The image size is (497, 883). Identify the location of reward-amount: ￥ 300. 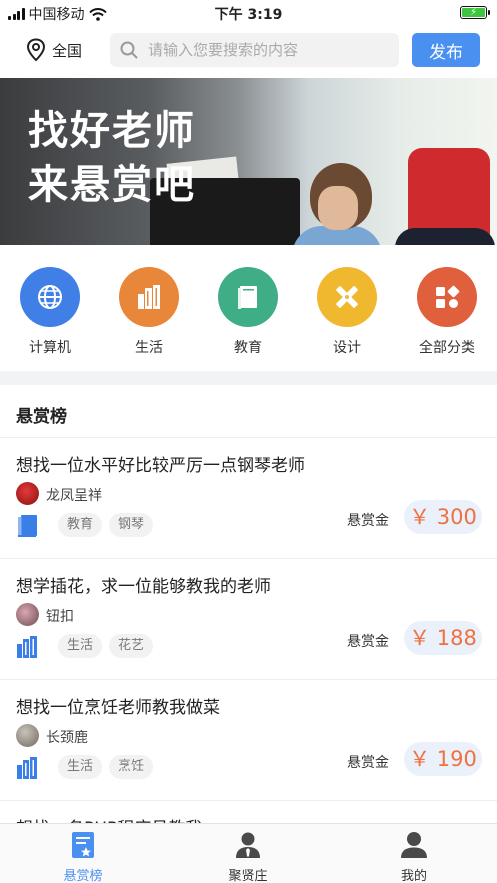
(443, 517).